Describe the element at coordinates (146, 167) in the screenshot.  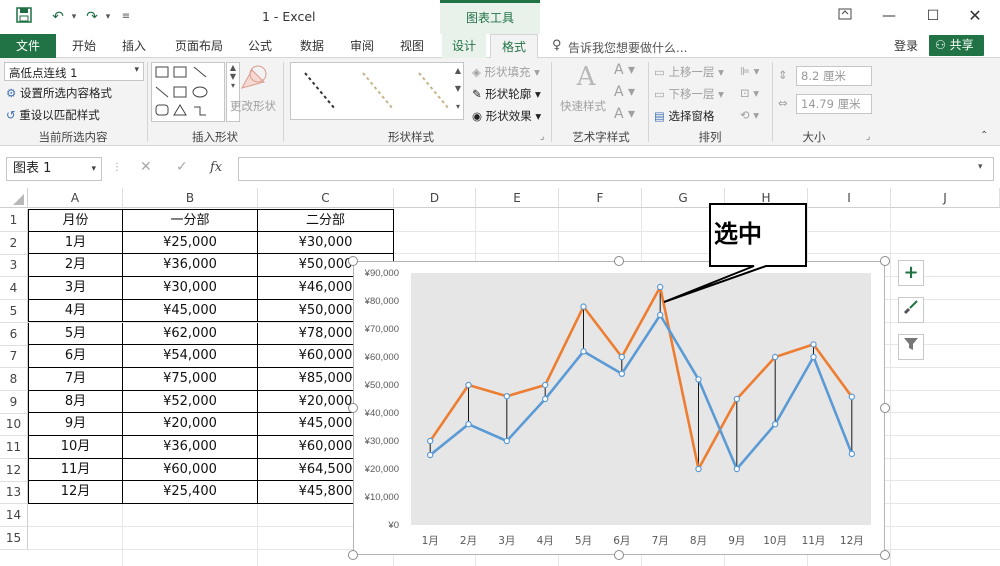
I see `cancel-icon: ✕` at that location.